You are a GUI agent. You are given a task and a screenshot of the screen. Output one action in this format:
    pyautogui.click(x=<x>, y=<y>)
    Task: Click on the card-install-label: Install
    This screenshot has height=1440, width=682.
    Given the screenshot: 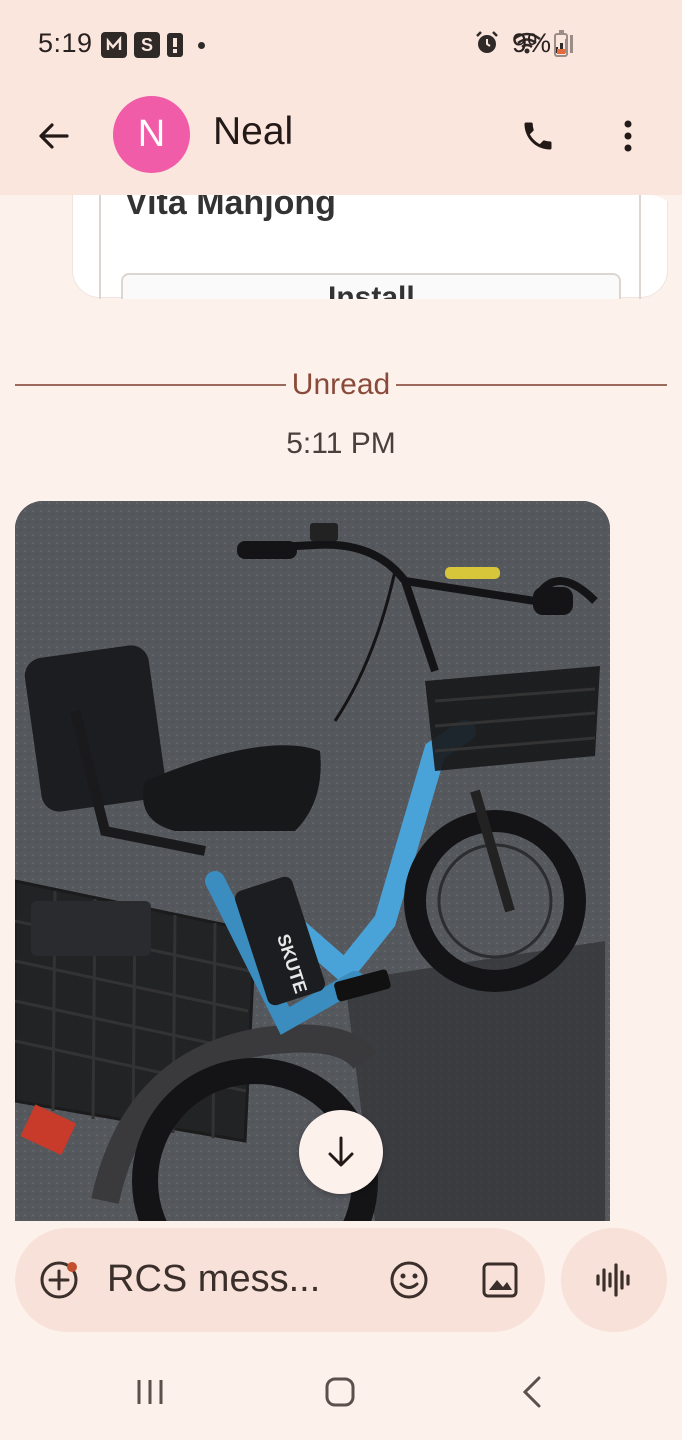 What is the action you would take?
    pyautogui.click(x=371, y=290)
    